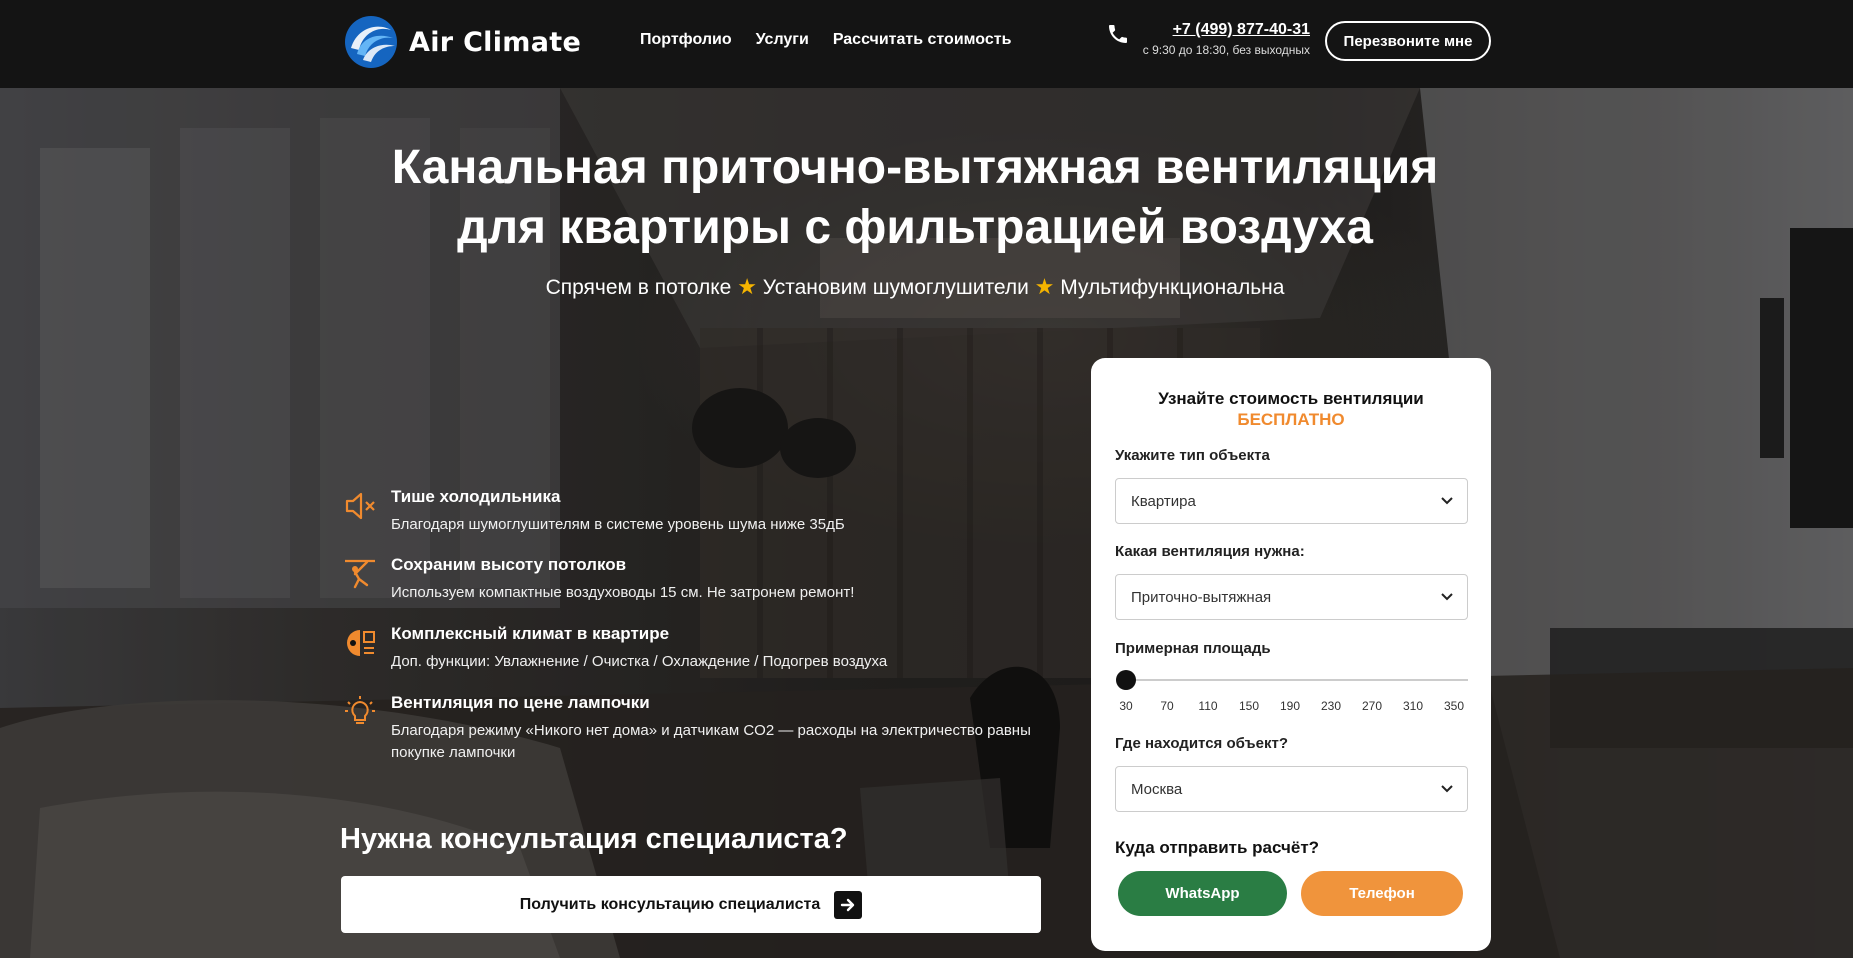  I want to click on area-tick: 150, so click(1249, 706).